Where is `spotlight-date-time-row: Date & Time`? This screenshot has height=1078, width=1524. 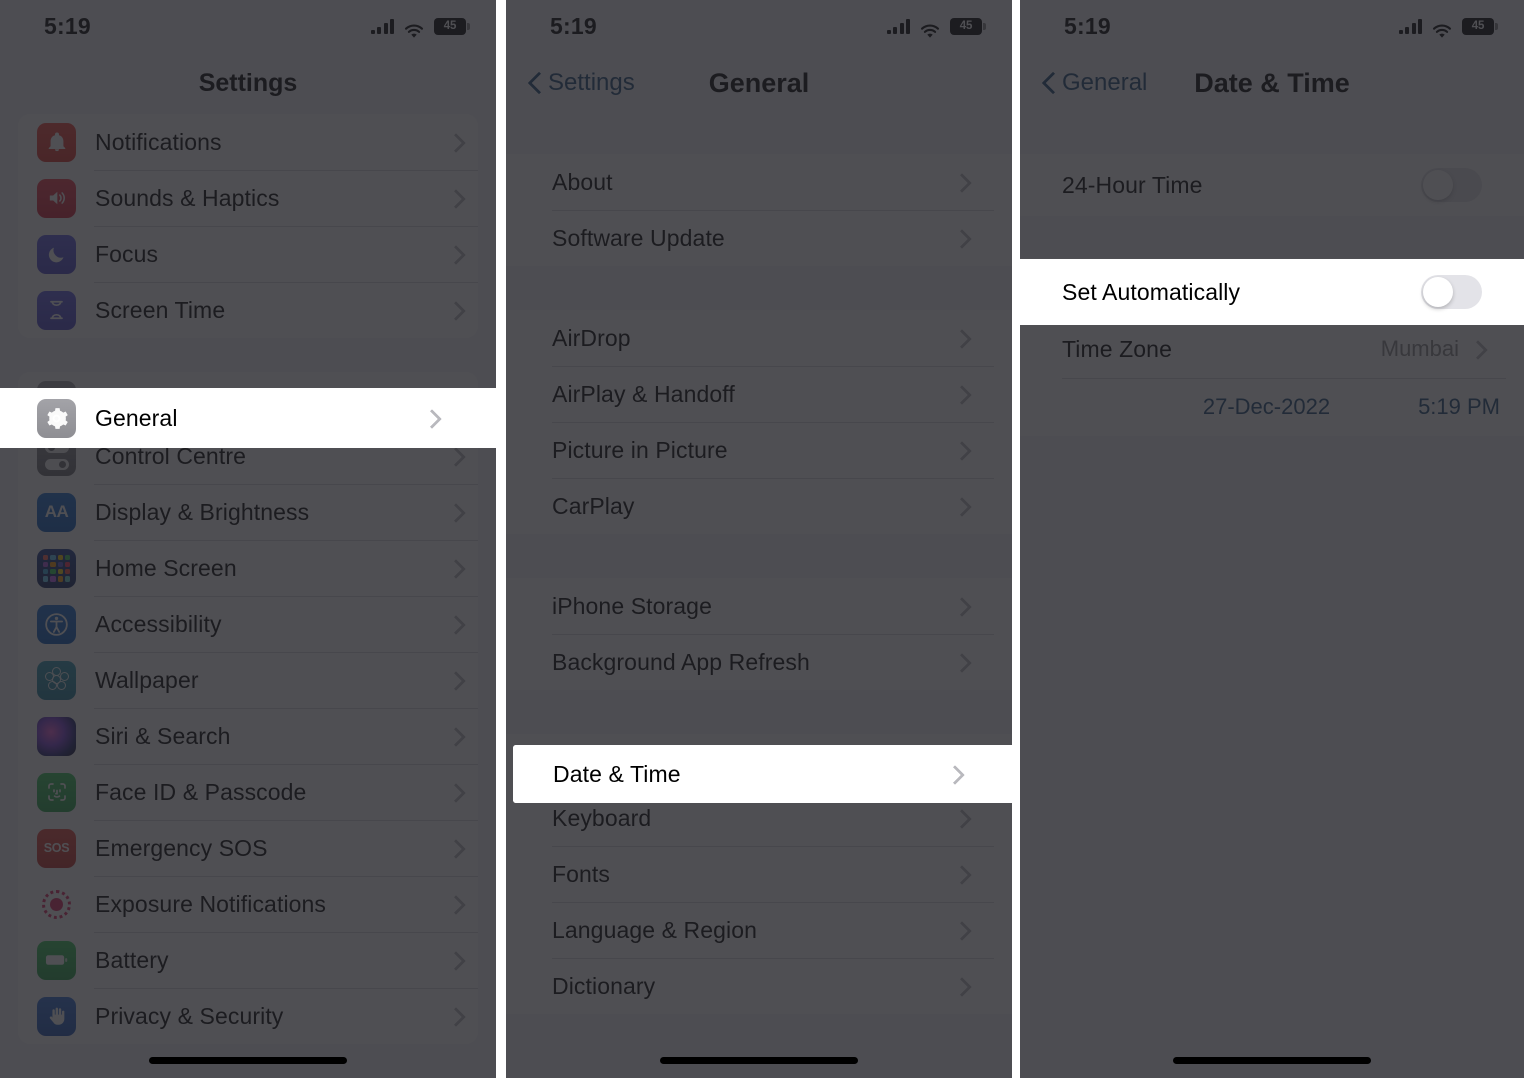 spotlight-date-time-row: Date & Time is located at coordinates (762, 774).